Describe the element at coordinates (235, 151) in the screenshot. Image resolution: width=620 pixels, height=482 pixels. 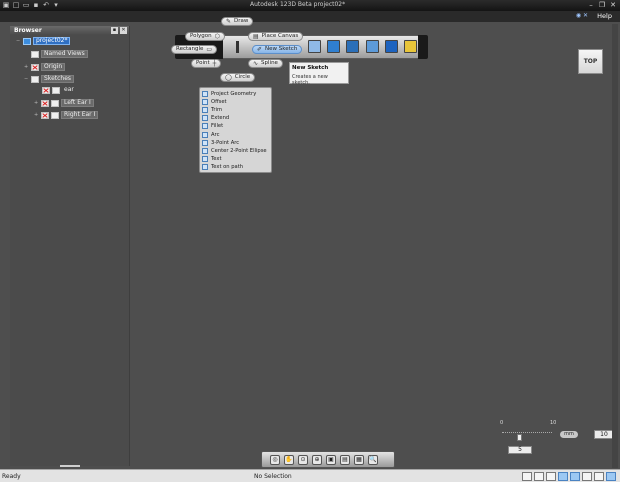
I see `menu-item-center-ellipse: Center 2-Point Ellipse` at that location.